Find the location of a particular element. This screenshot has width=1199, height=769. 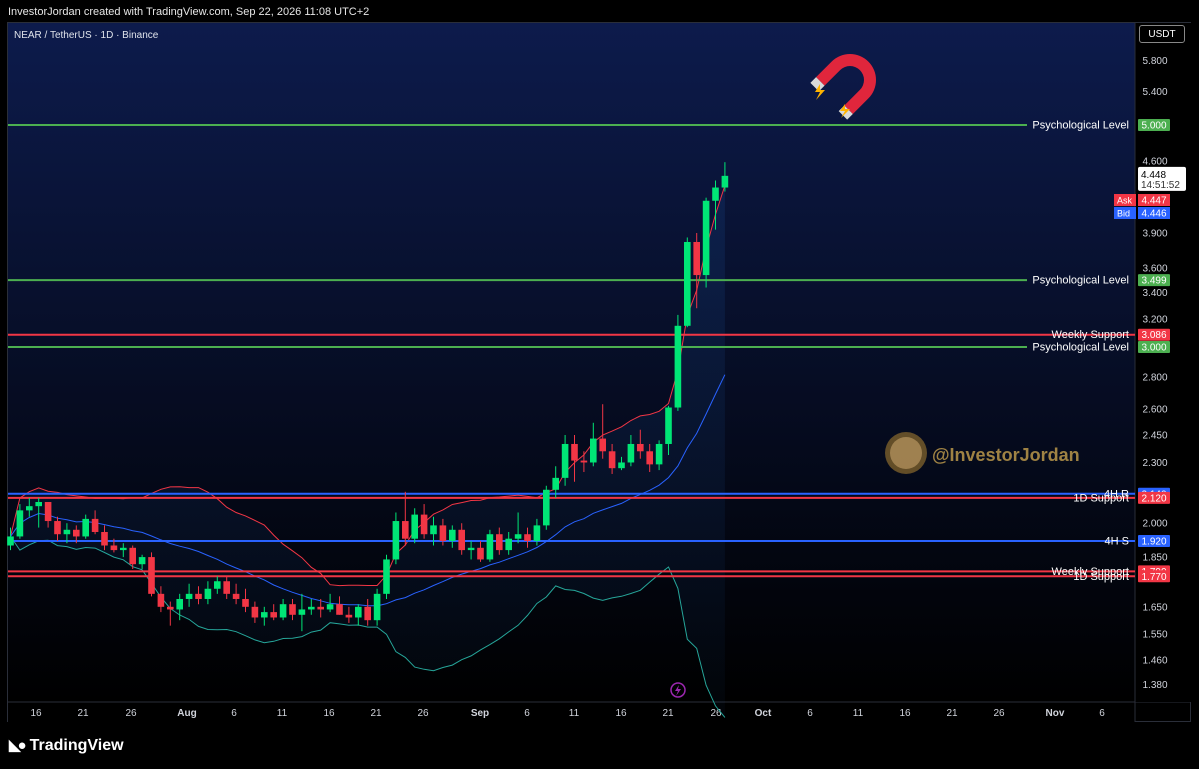

time-tick-label: Nov is located at coordinates (1055, 713).